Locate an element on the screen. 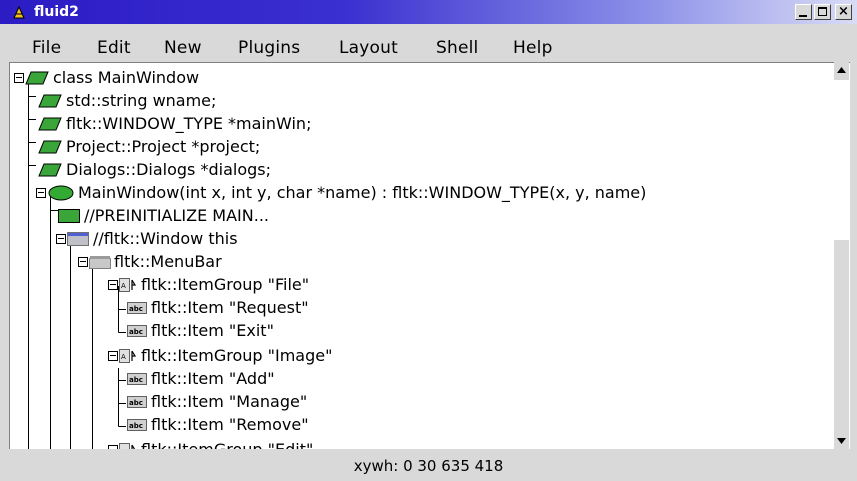 The width and height of the screenshot is (857, 481). class-icon is located at coordinates (37, 78).